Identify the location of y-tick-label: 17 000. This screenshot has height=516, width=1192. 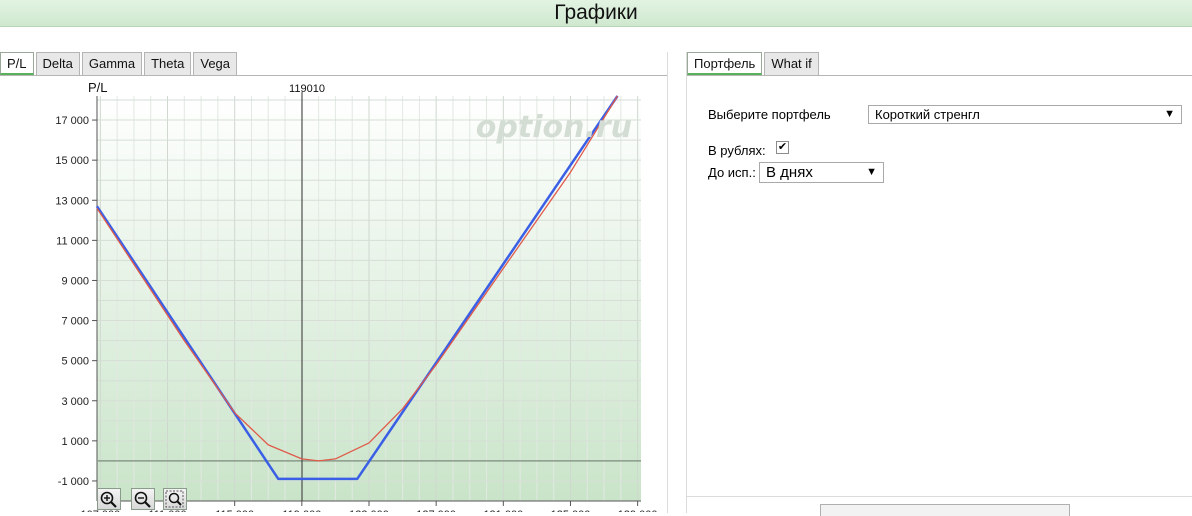
(72, 121).